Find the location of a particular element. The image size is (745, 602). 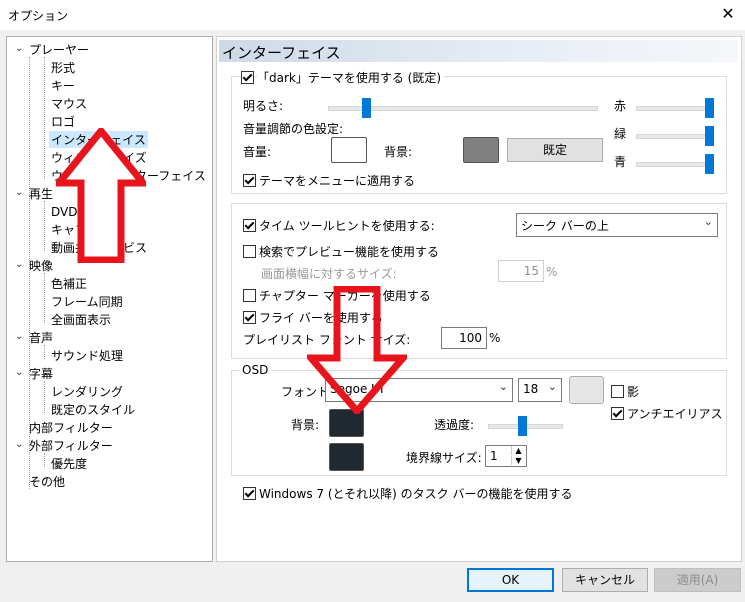

taskbar-checkbox is located at coordinates (249, 493).